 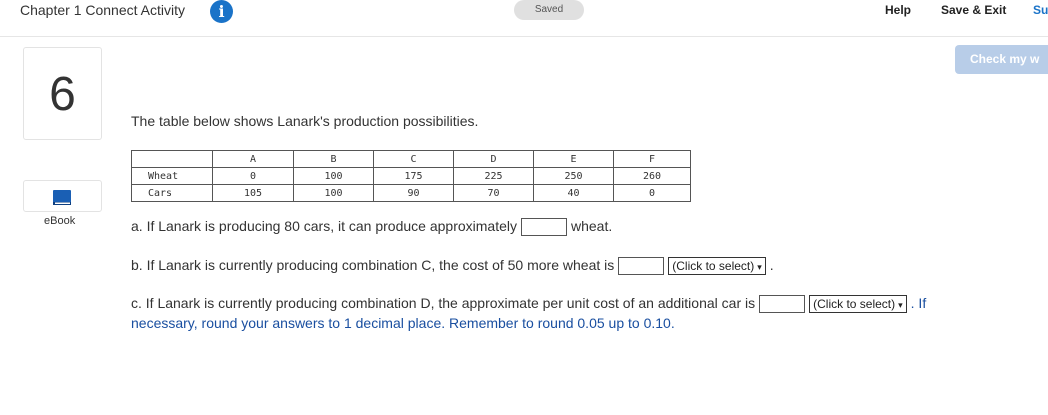 I want to click on table-header-cell: F, so click(x=652, y=159).